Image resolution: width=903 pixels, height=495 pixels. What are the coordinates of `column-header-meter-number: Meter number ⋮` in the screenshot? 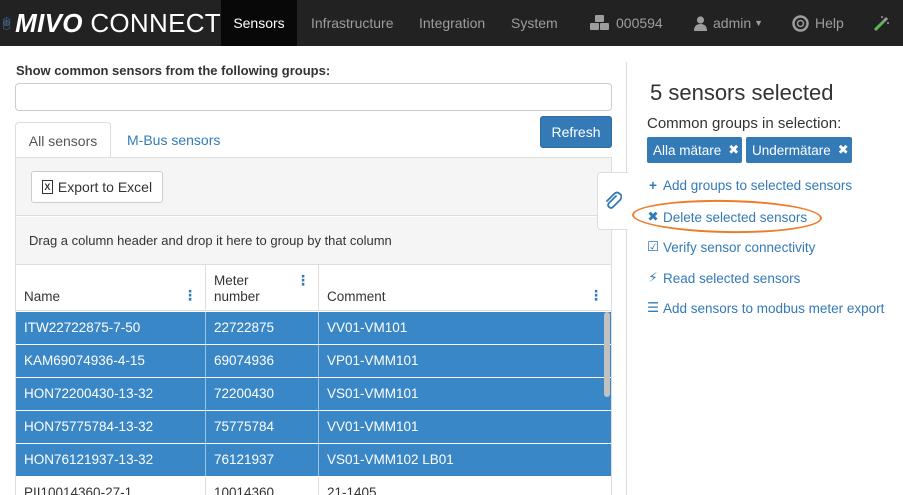 It's located at (262, 288).